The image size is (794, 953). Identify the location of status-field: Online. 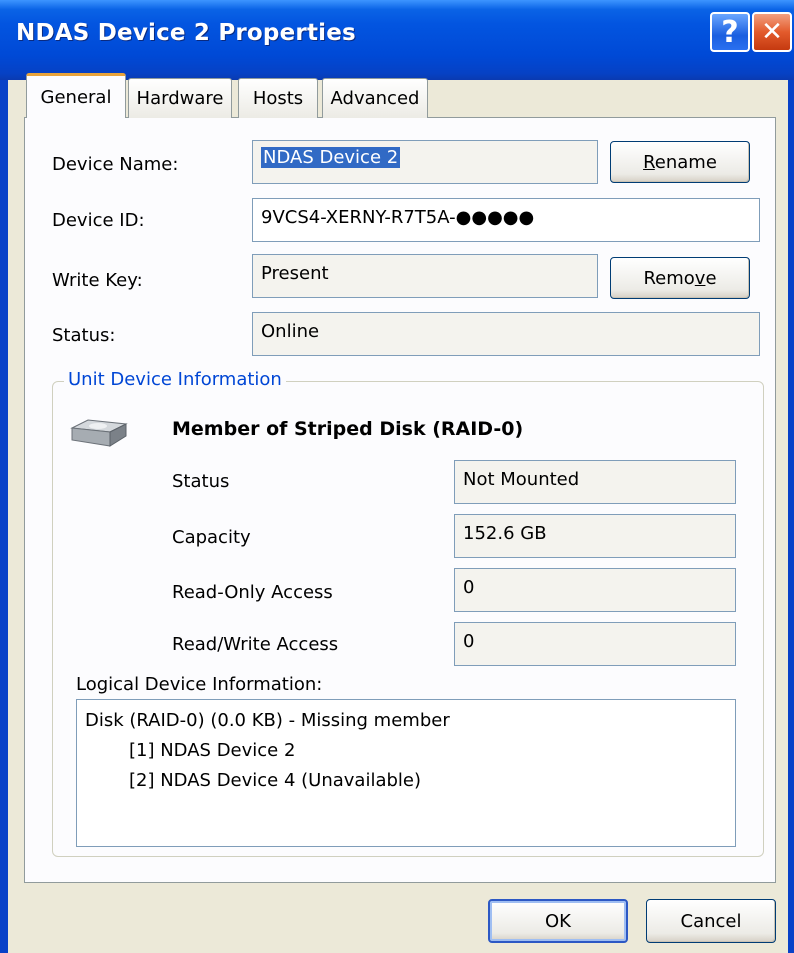
(506, 334).